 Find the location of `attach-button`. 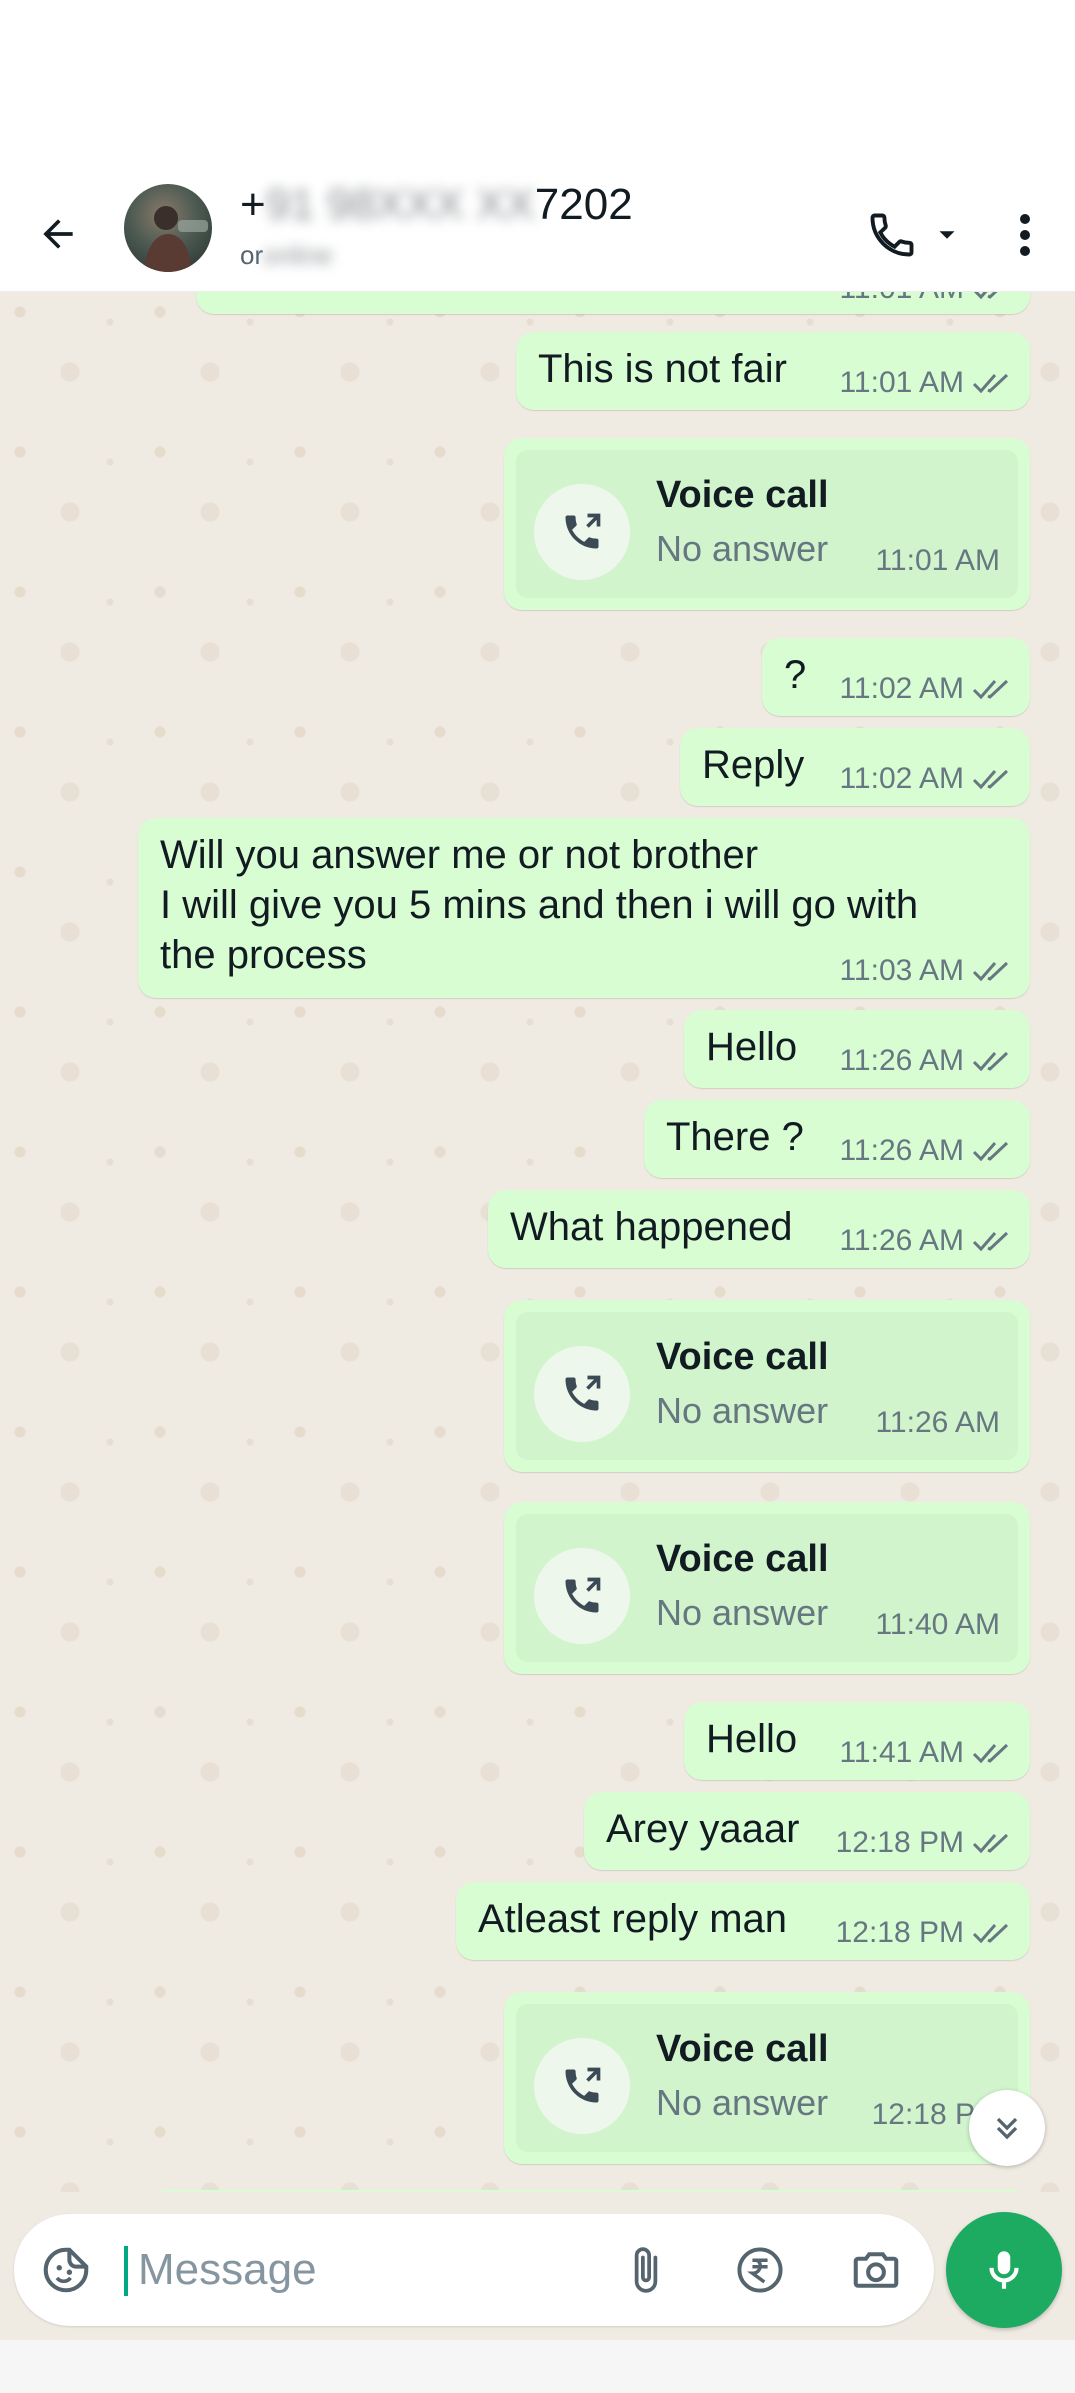

attach-button is located at coordinates (646, 2270).